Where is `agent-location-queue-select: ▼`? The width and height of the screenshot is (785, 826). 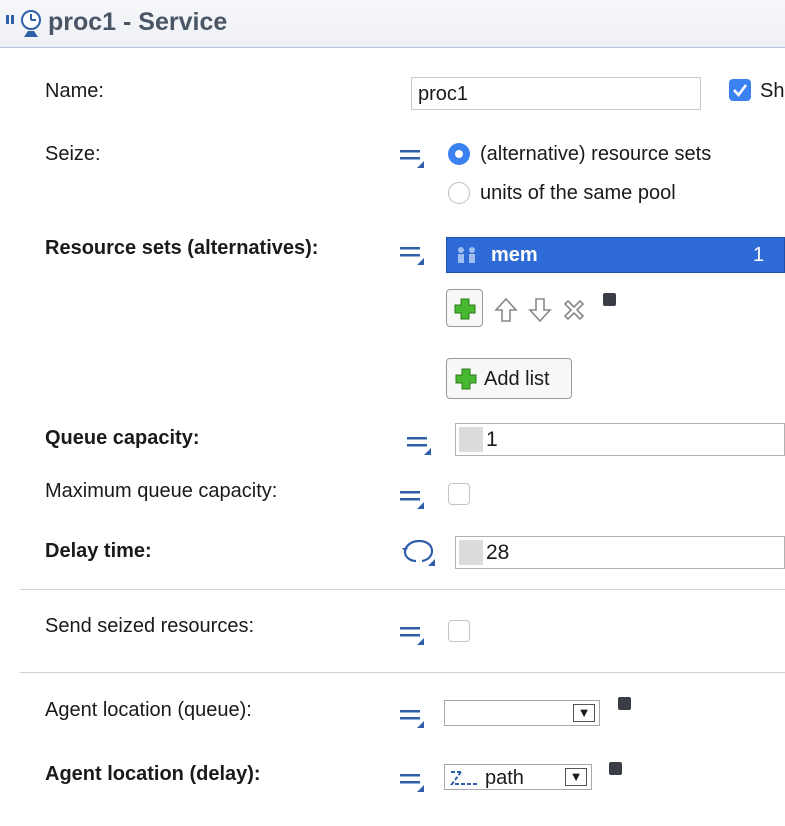
agent-location-queue-select: ▼ is located at coordinates (522, 713).